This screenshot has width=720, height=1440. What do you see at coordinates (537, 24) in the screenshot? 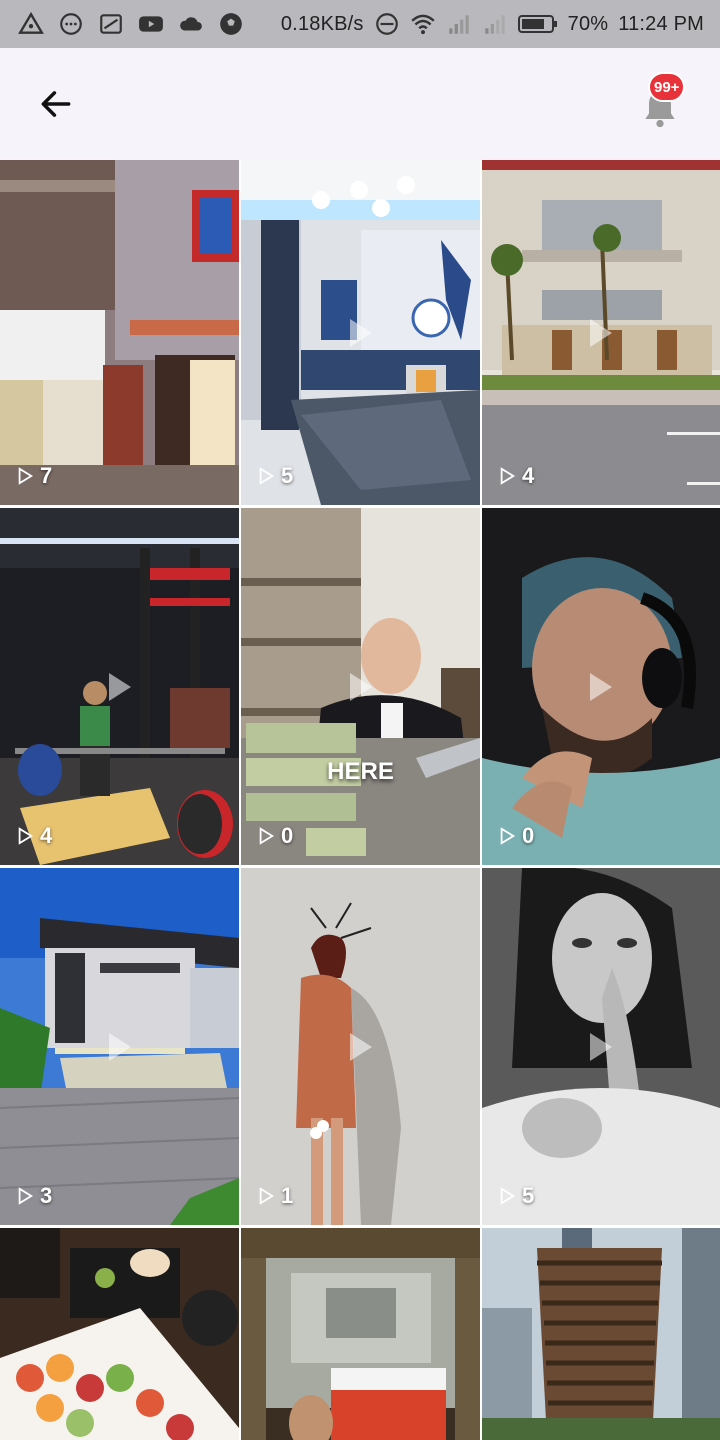
I see `battery-icon` at bounding box center [537, 24].